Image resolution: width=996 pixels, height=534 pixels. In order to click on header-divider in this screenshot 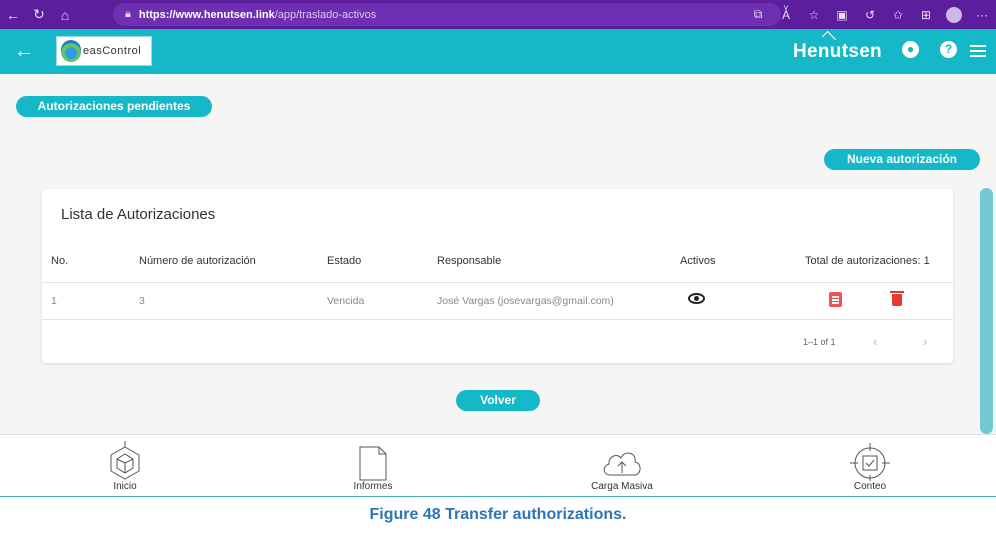, I will do `click(497, 282)`.